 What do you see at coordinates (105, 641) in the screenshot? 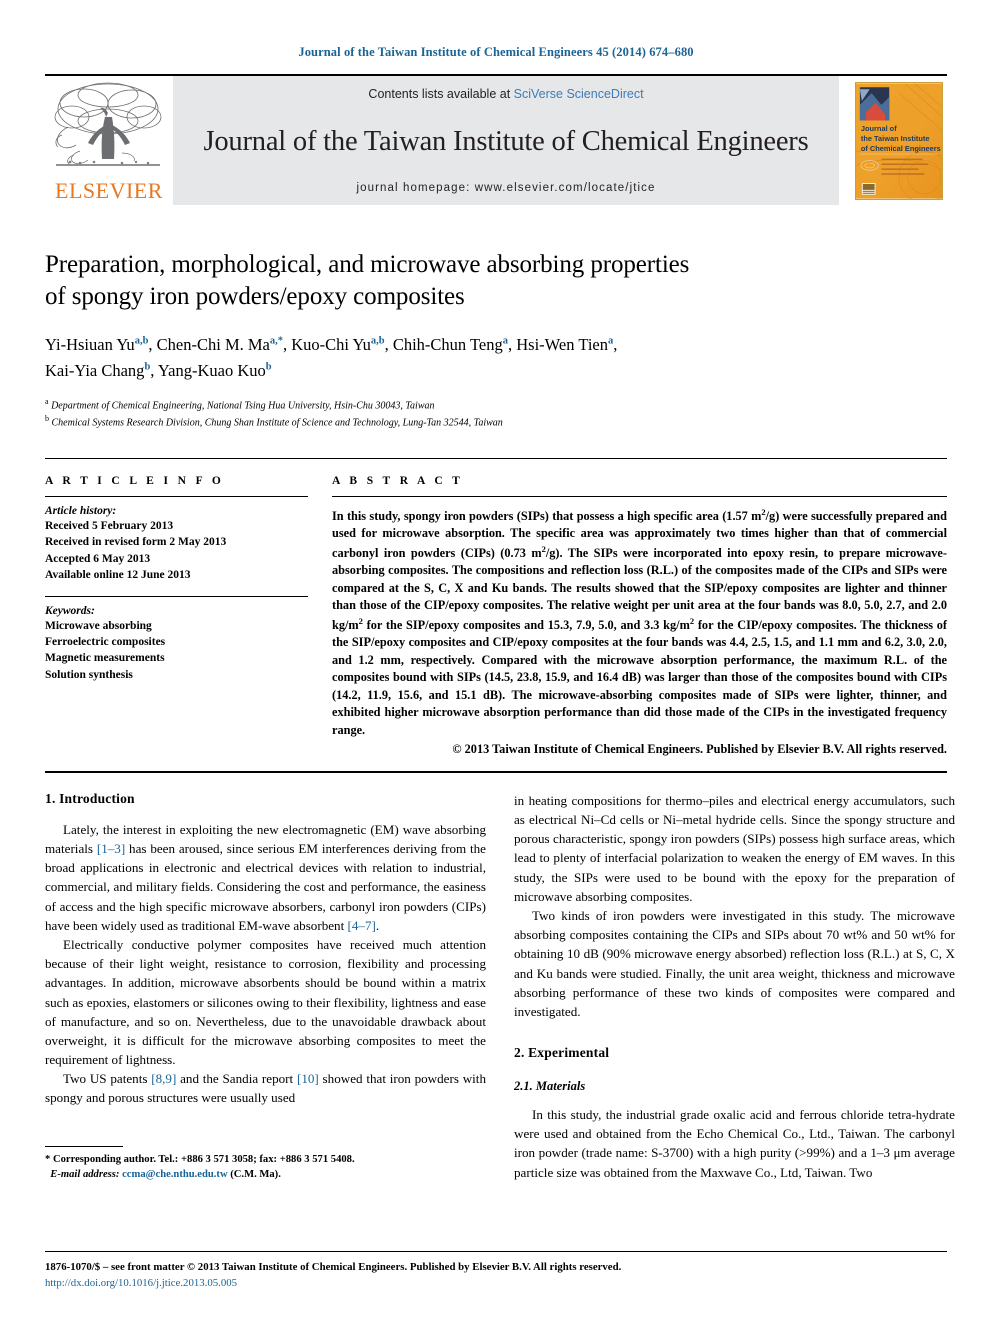
I see `keyword-item: Ferroelectric composites` at bounding box center [105, 641].